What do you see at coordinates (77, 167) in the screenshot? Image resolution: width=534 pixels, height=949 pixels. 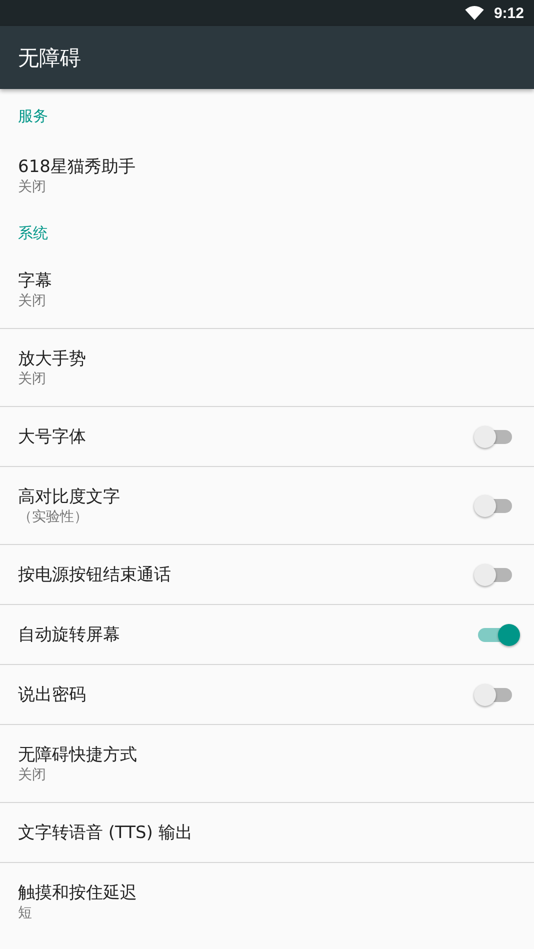 I see `item-title: 618星猫秀助手` at bounding box center [77, 167].